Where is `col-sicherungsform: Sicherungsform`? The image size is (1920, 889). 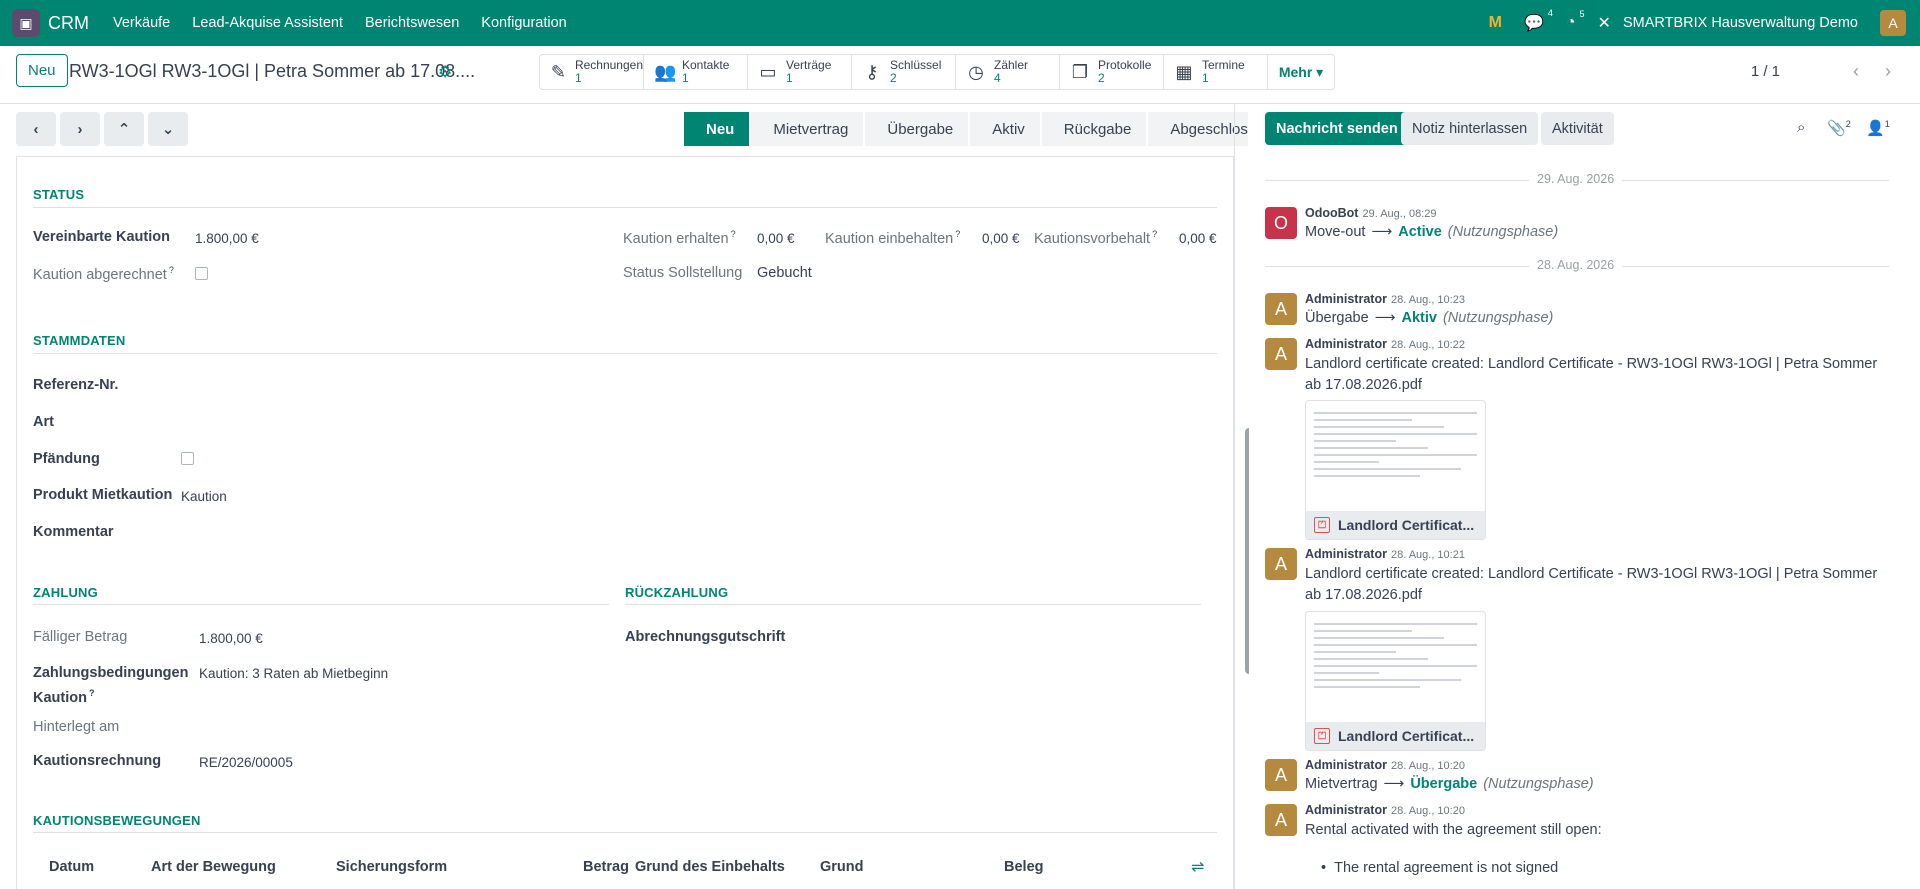
col-sicherungsform: Sicherungsform is located at coordinates (391, 867).